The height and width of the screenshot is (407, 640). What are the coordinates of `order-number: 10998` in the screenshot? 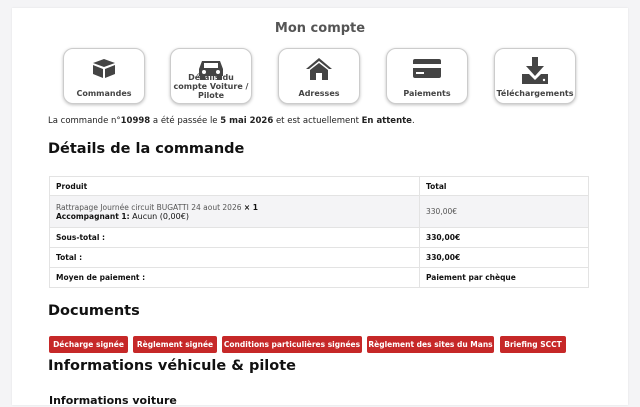 It's located at (135, 121).